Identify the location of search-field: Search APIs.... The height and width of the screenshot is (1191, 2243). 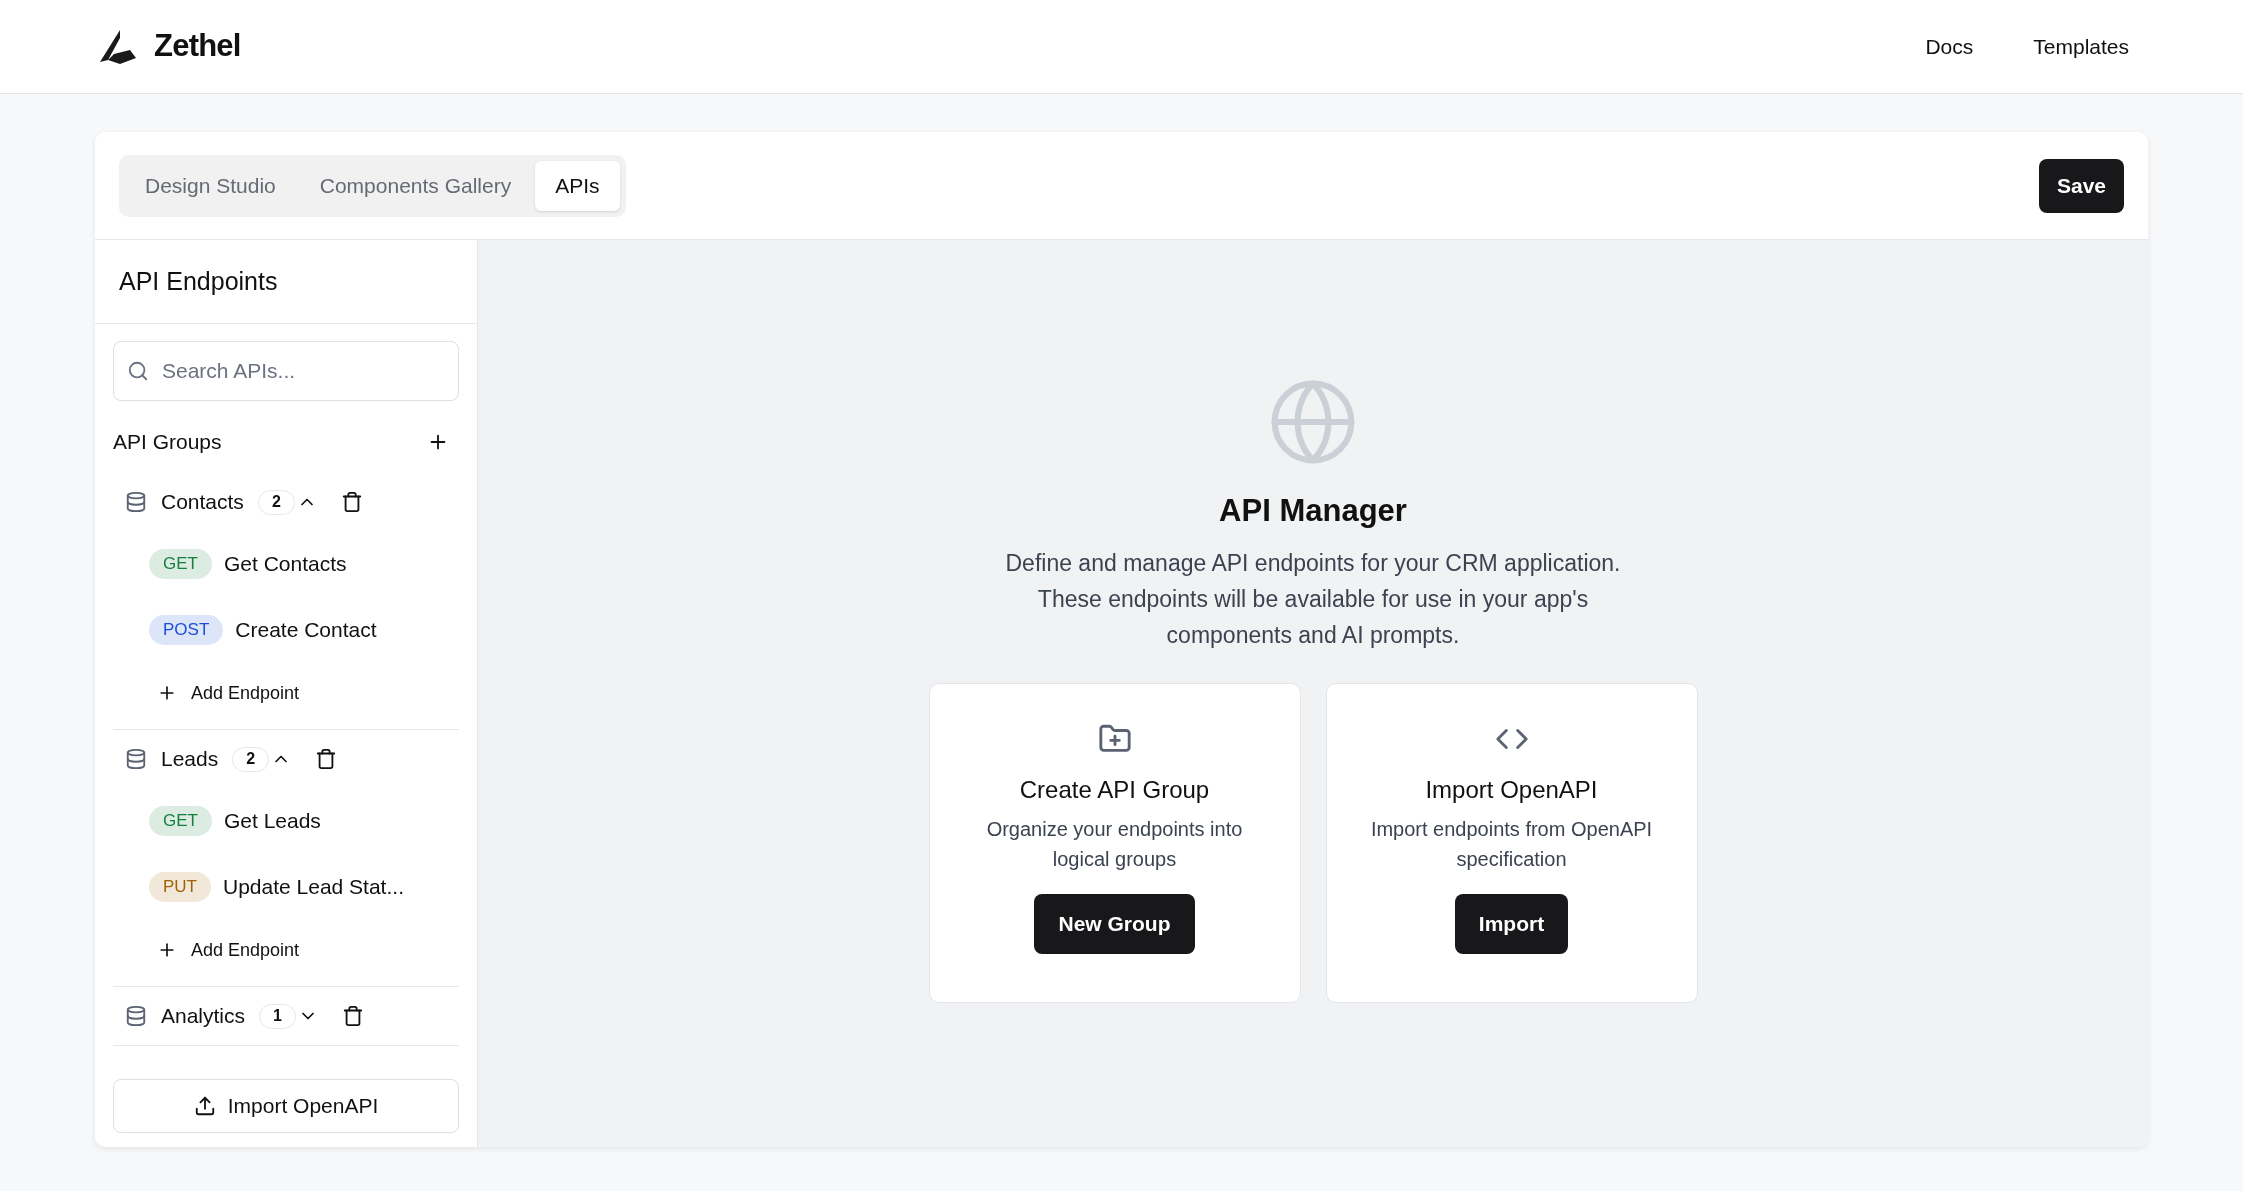
(286, 371).